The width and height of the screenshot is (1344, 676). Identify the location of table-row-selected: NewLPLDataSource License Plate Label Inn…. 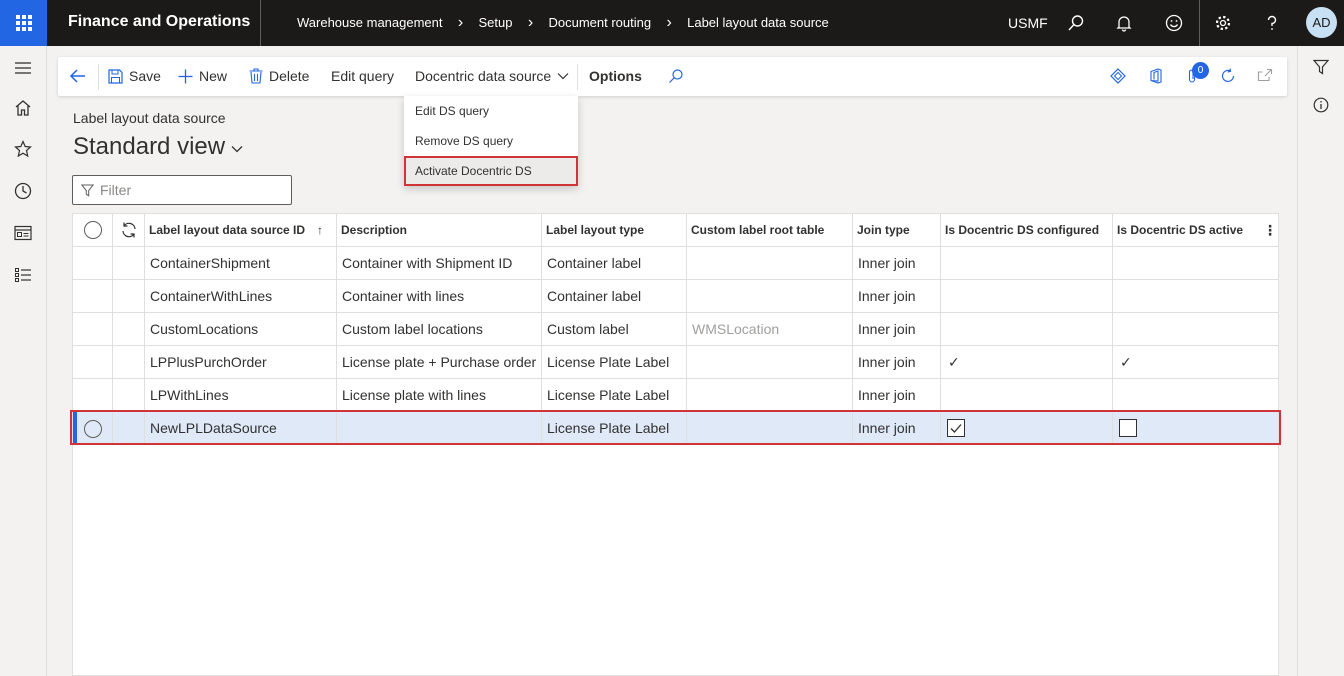
(675, 428).